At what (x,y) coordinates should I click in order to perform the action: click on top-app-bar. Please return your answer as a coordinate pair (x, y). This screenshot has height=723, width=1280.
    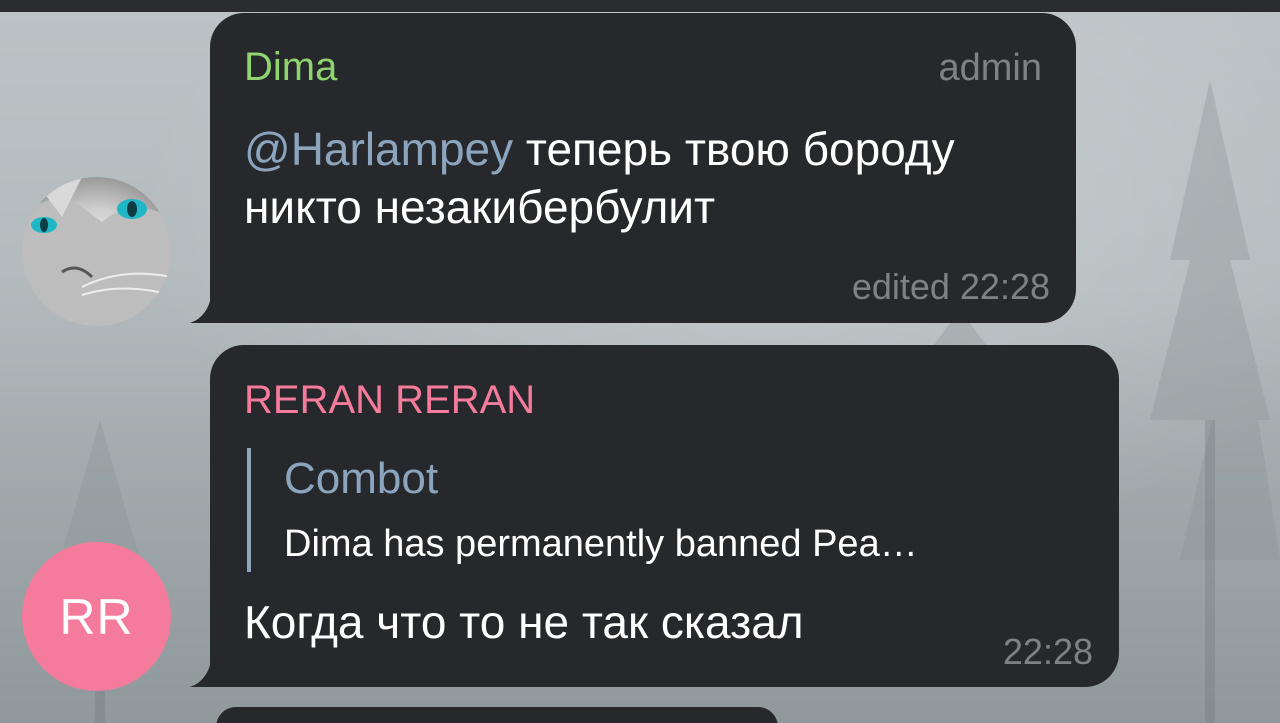
    Looking at the image, I should click on (640, 6).